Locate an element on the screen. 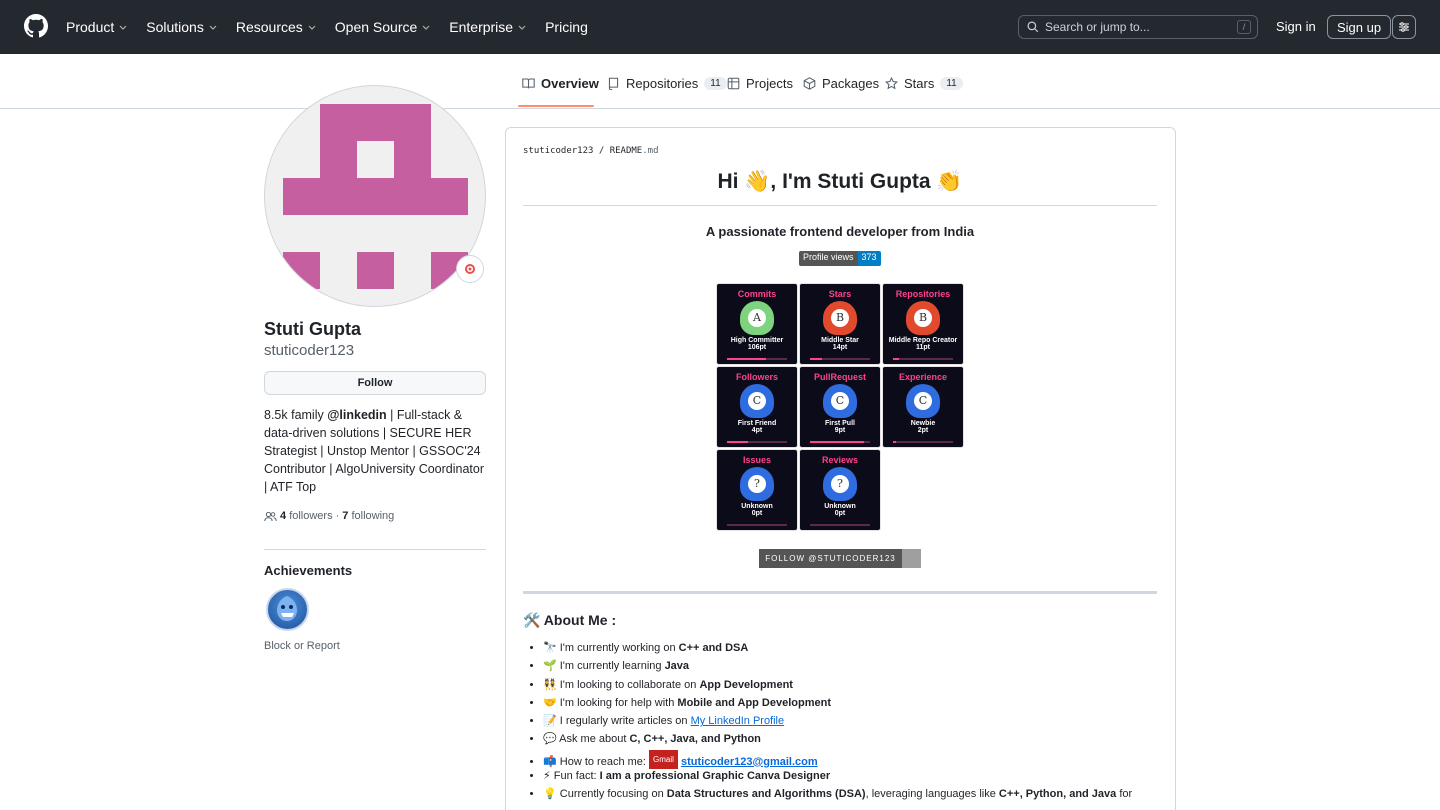  avatar is located at coordinates (375, 196).